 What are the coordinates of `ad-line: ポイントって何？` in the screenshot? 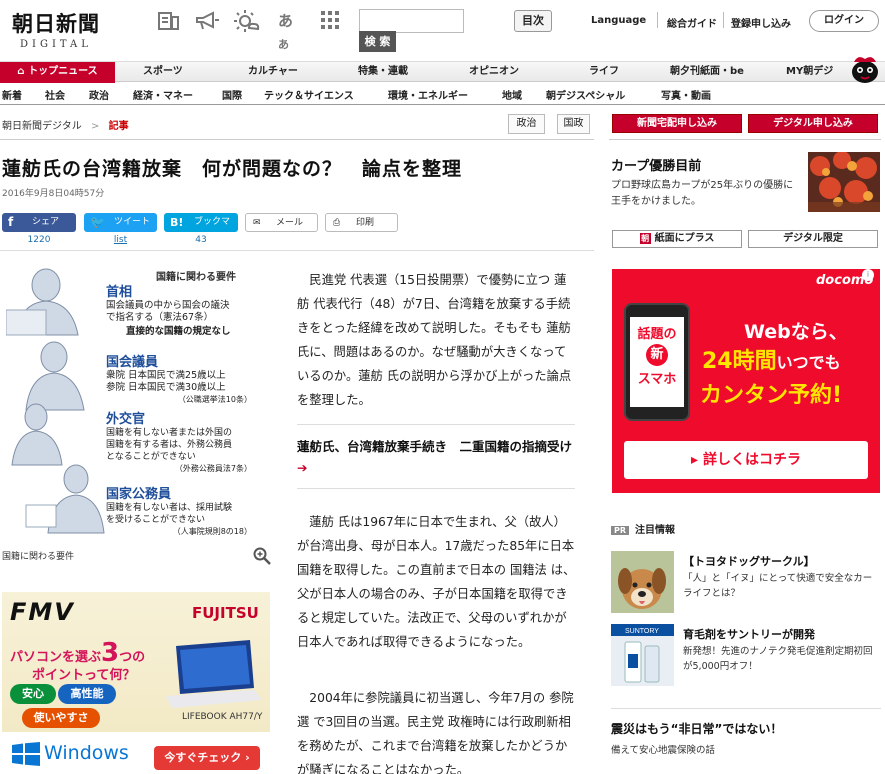 It's located at (84, 675).